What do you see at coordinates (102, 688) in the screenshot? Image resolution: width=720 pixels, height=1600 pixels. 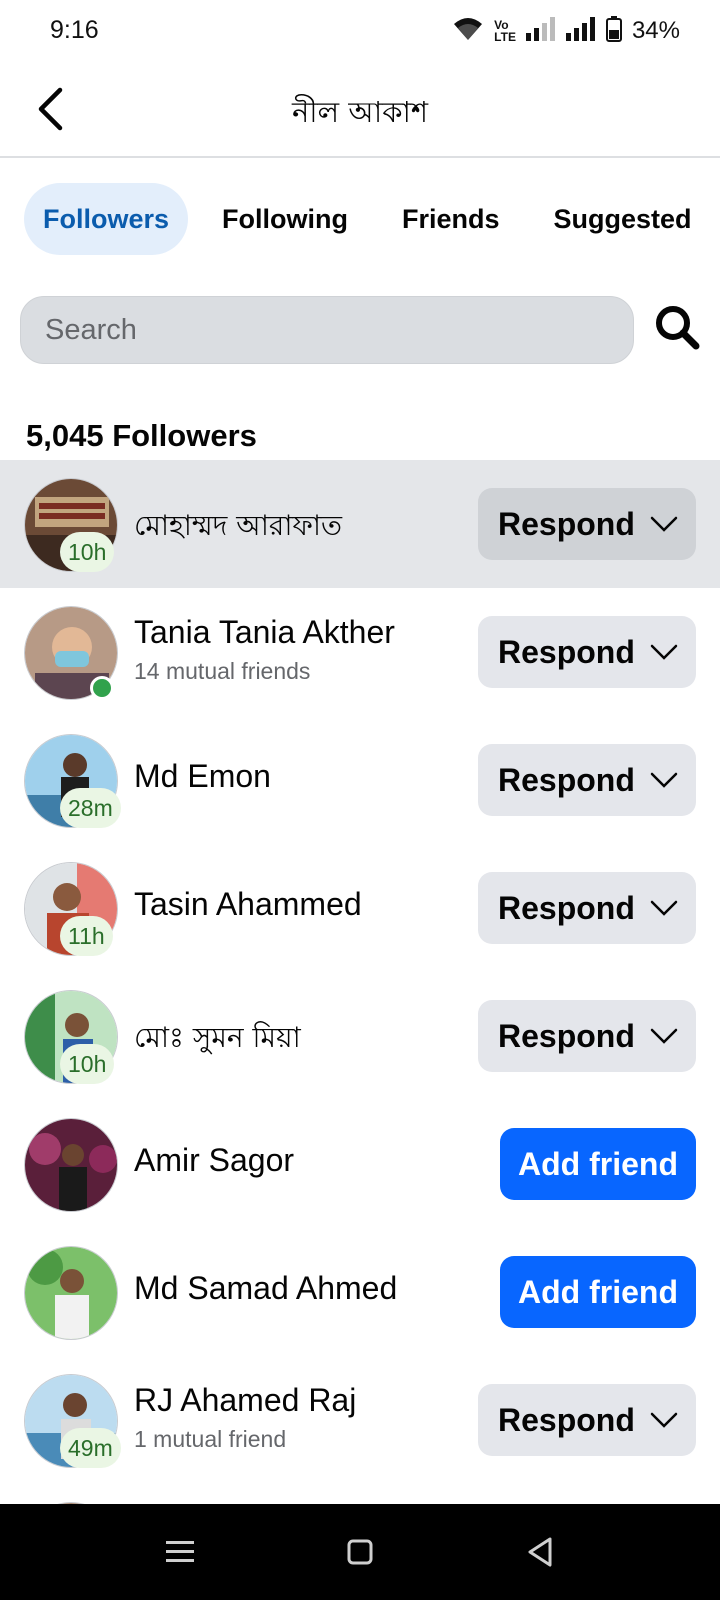 I see `online-status-dot` at bounding box center [102, 688].